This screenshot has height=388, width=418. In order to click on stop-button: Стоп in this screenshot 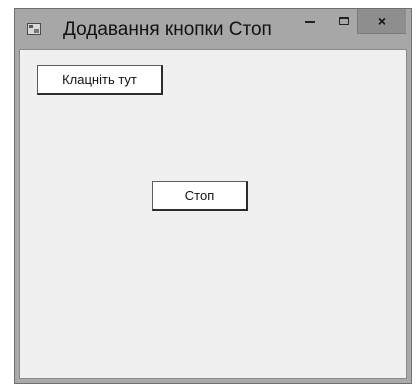, I will do `click(200, 196)`.